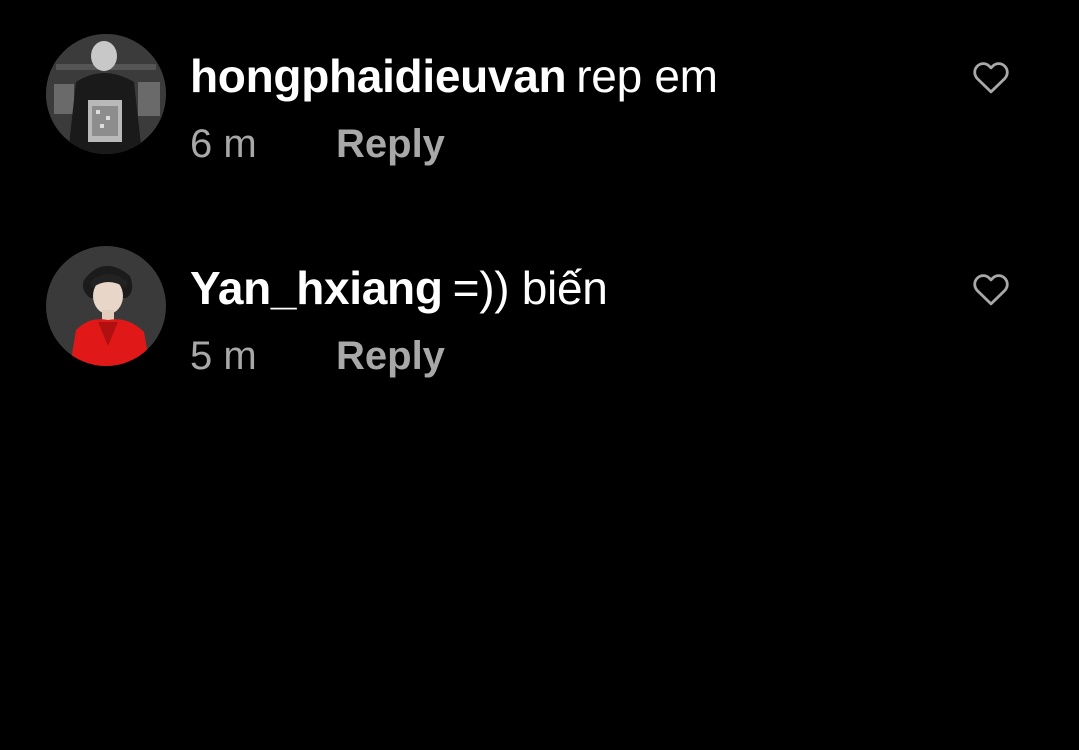 The width and height of the screenshot is (1079, 750). Describe the element at coordinates (223, 144) in the screenshot. I see `comment-timestamp: 6 m` at that location.